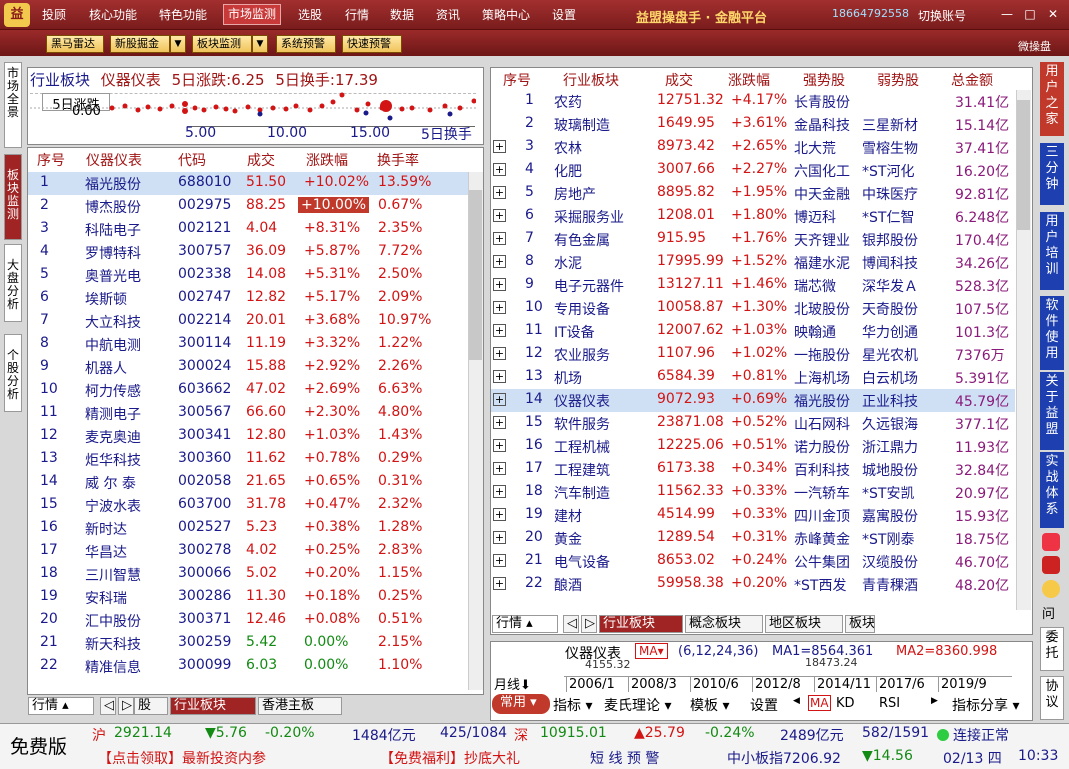 This screenshot has height=769, width=1069. I want to click on tab-stock-analysis: 个股分析, so click(13, 373).